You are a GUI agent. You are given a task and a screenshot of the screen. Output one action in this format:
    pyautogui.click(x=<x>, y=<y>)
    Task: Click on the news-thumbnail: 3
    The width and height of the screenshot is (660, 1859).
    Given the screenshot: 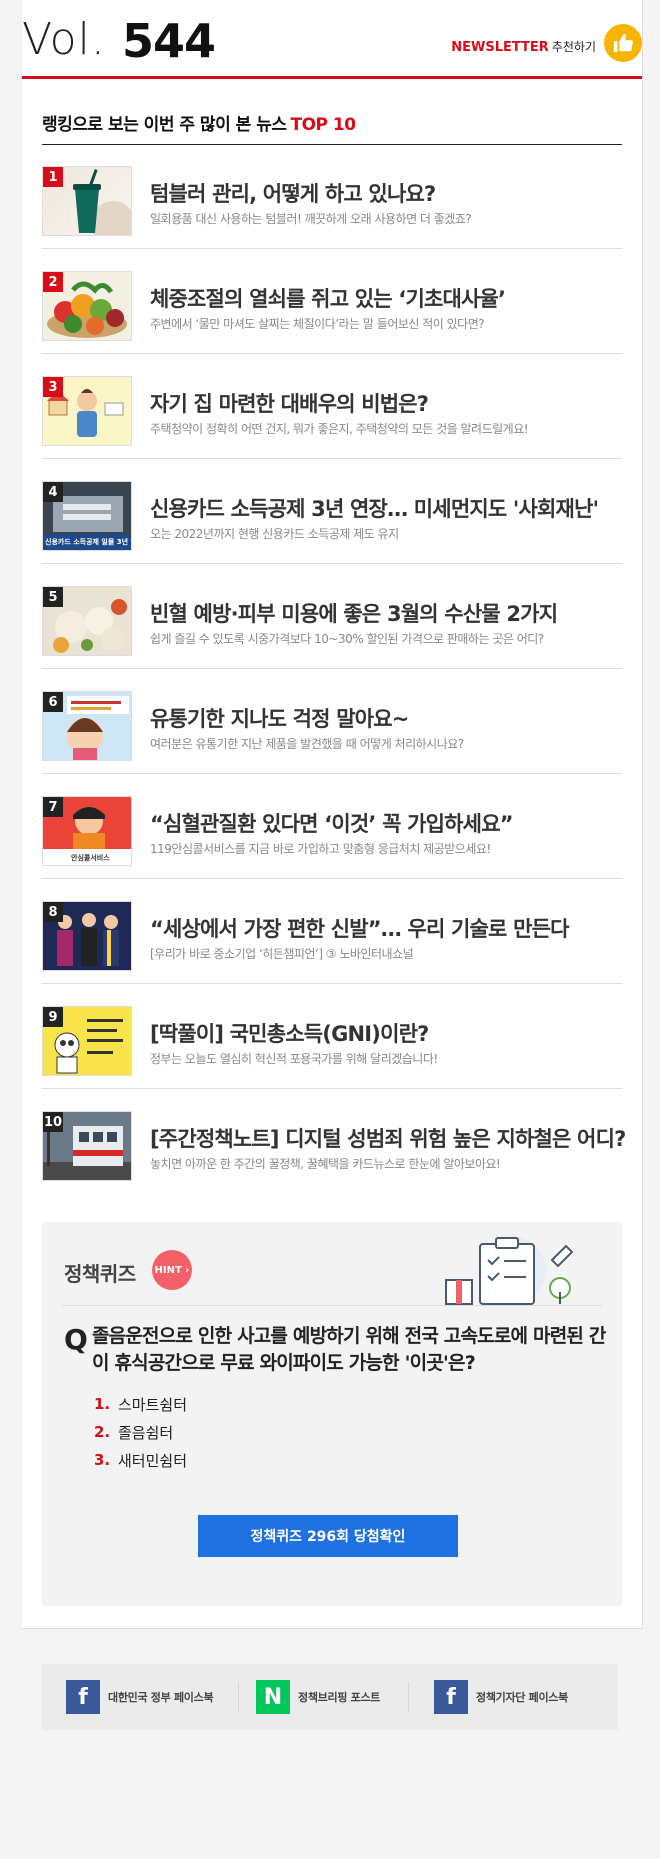 What is the action you would take?
    pyautogui.click(x=87, y=411)
    